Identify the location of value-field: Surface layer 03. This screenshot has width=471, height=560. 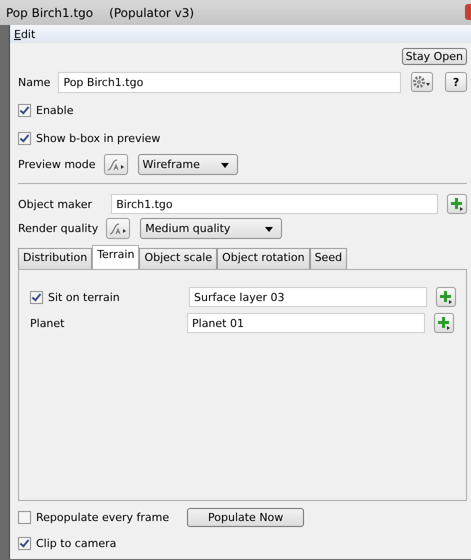
(308, 297).